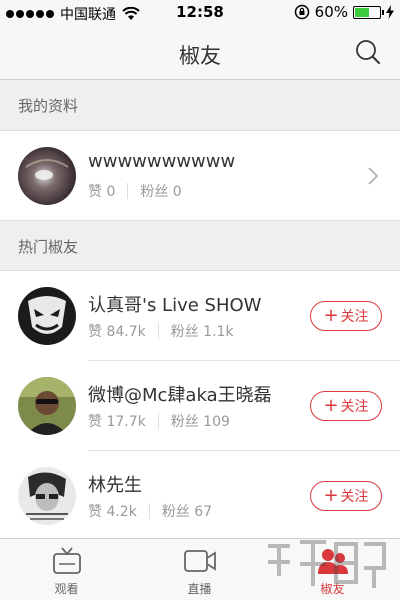 The image size is (400, 600). What do you see at coordinates (162, 161) in the screenshot?
I see `profile-name: wwwwwwwwww` at bounding box center [162, 161].